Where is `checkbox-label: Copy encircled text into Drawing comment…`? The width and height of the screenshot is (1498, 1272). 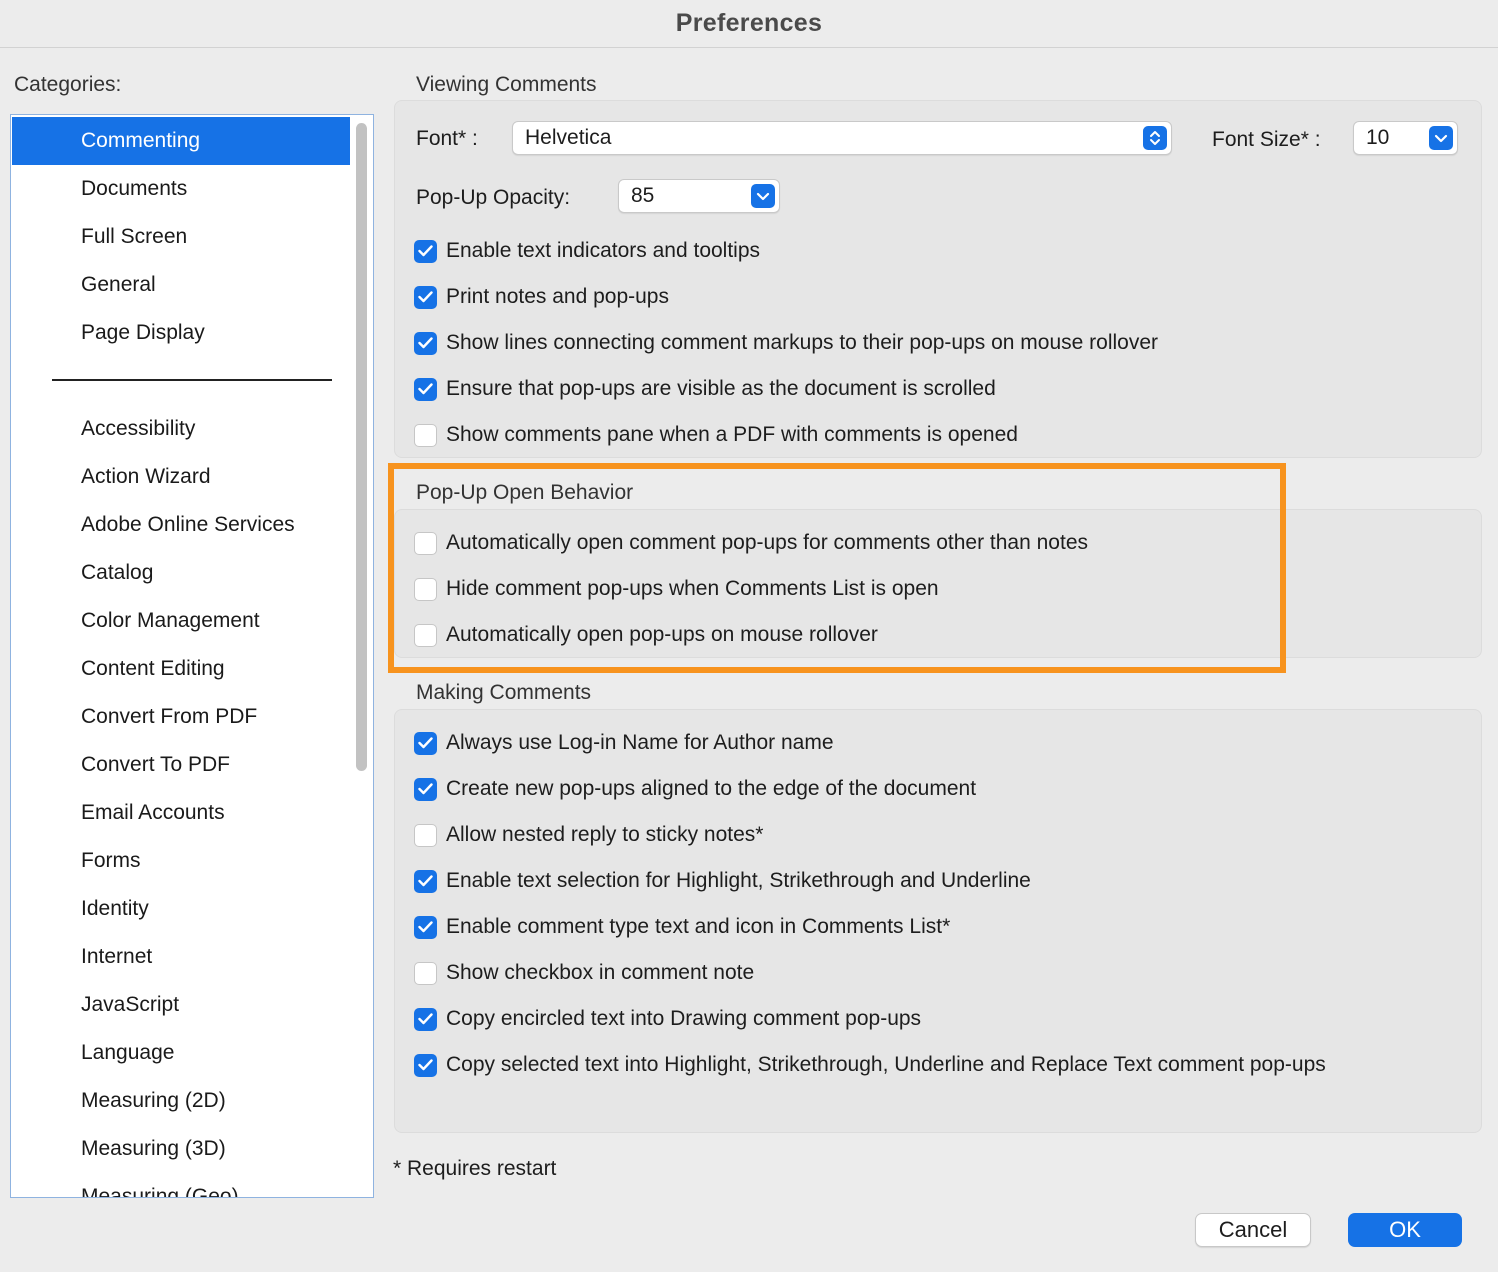 checkbox-label: Copy encircled text into Drawing comment… is located at coordinates (684, 1018).